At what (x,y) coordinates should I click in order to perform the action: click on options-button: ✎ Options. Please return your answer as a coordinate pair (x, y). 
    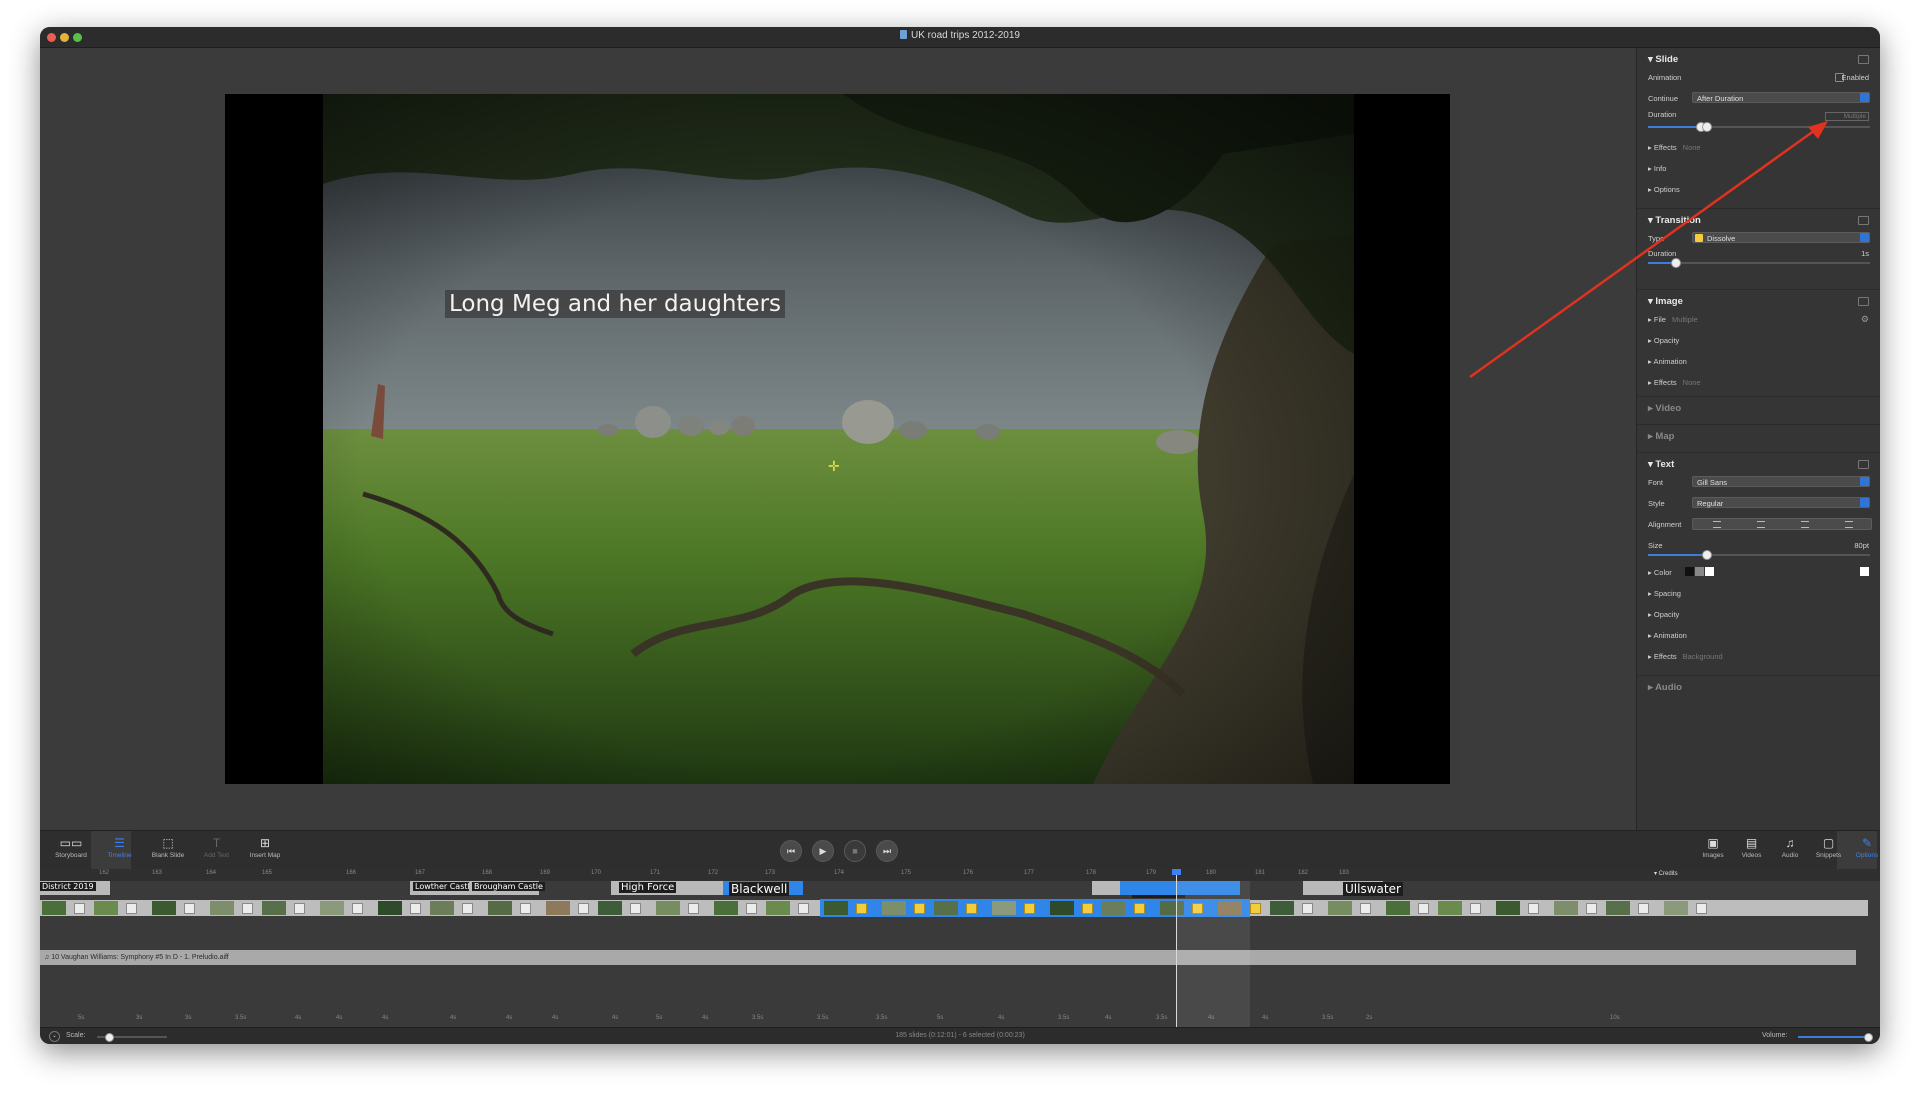
    Looking at the image, I should click on (1863, 847).